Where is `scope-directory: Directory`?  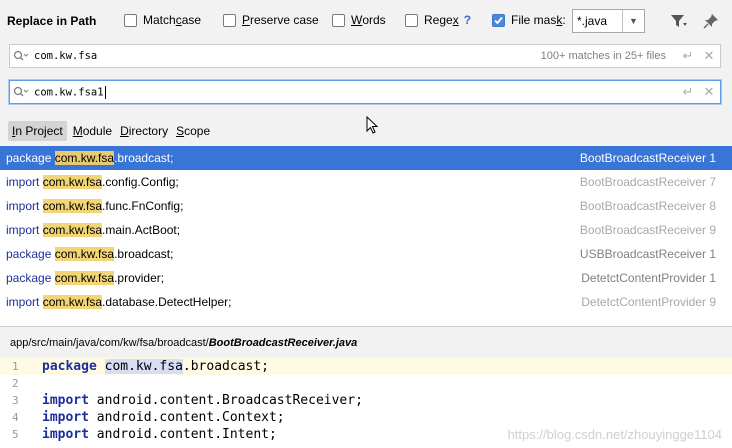 scope-directory: Directory is located at coordinates (144, 131).